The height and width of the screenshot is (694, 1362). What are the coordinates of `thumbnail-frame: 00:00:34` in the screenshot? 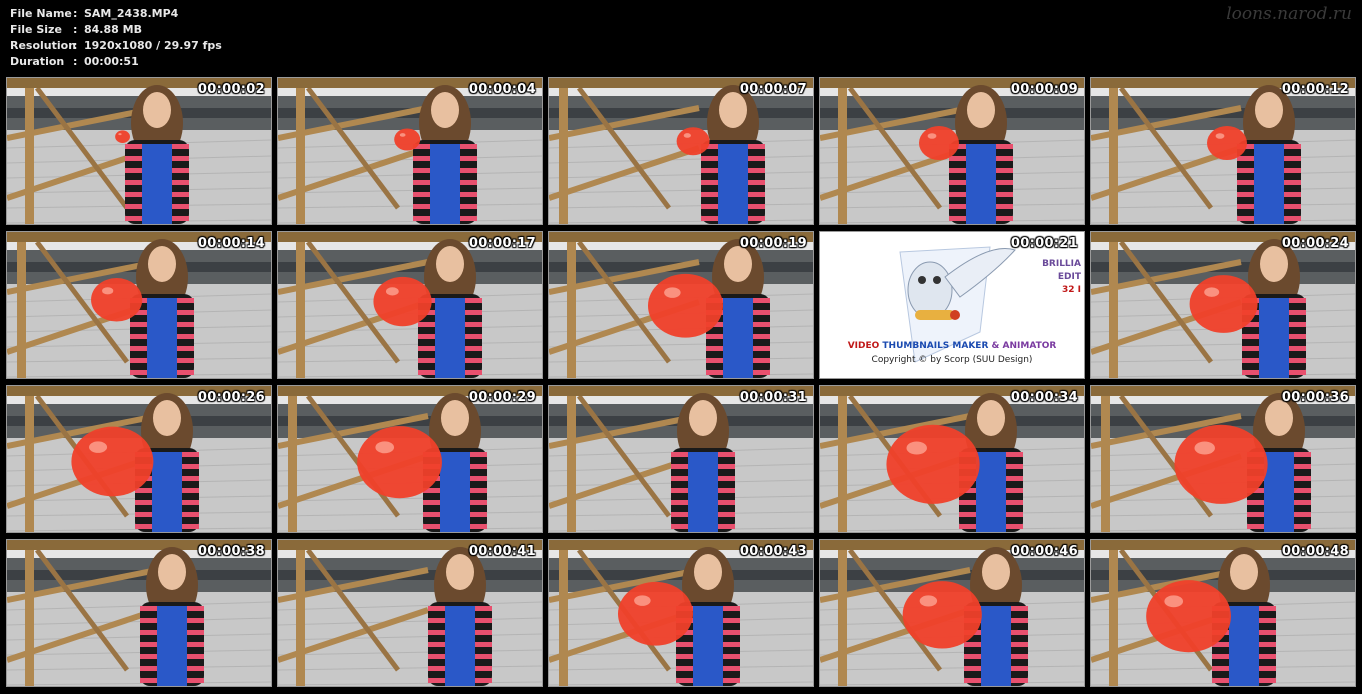 It's located at (952, 459).